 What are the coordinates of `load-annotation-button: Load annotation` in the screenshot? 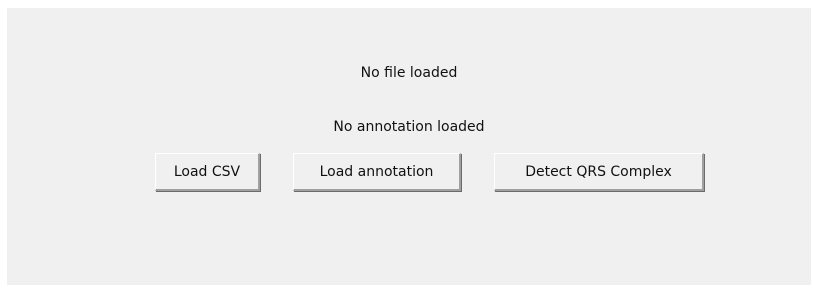 It's located at (377, 172).